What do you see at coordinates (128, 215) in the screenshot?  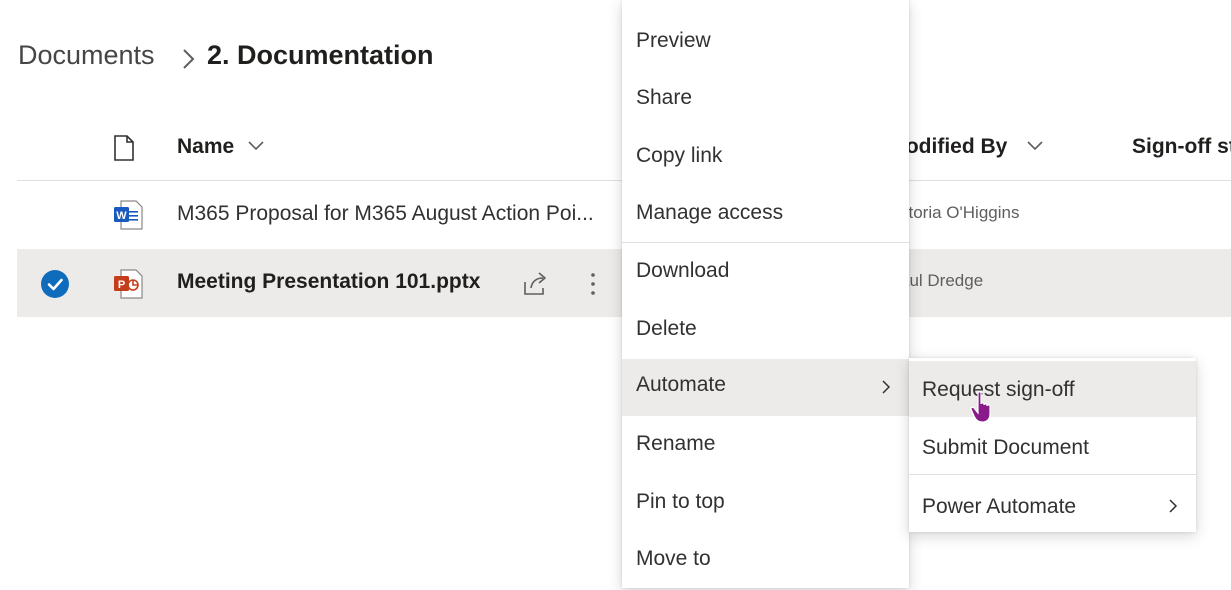 I see `word-icon: W` at bounding box center [128, 215].